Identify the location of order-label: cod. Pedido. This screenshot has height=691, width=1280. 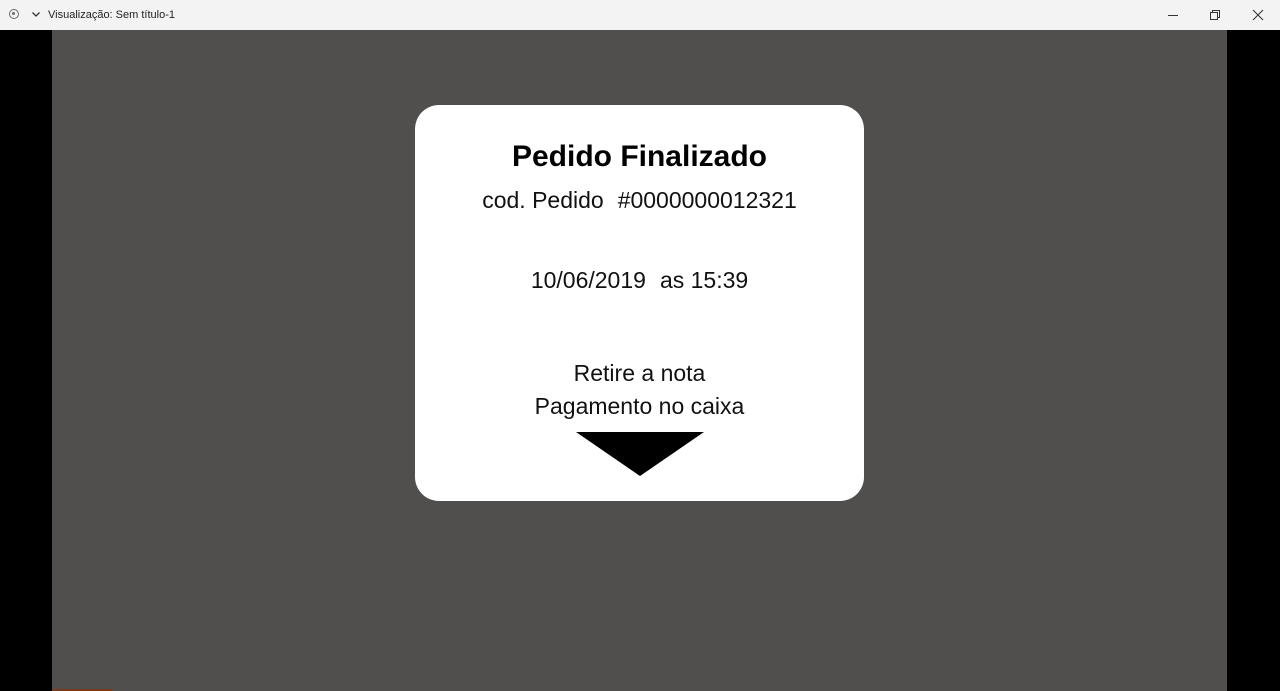
(543, 200).